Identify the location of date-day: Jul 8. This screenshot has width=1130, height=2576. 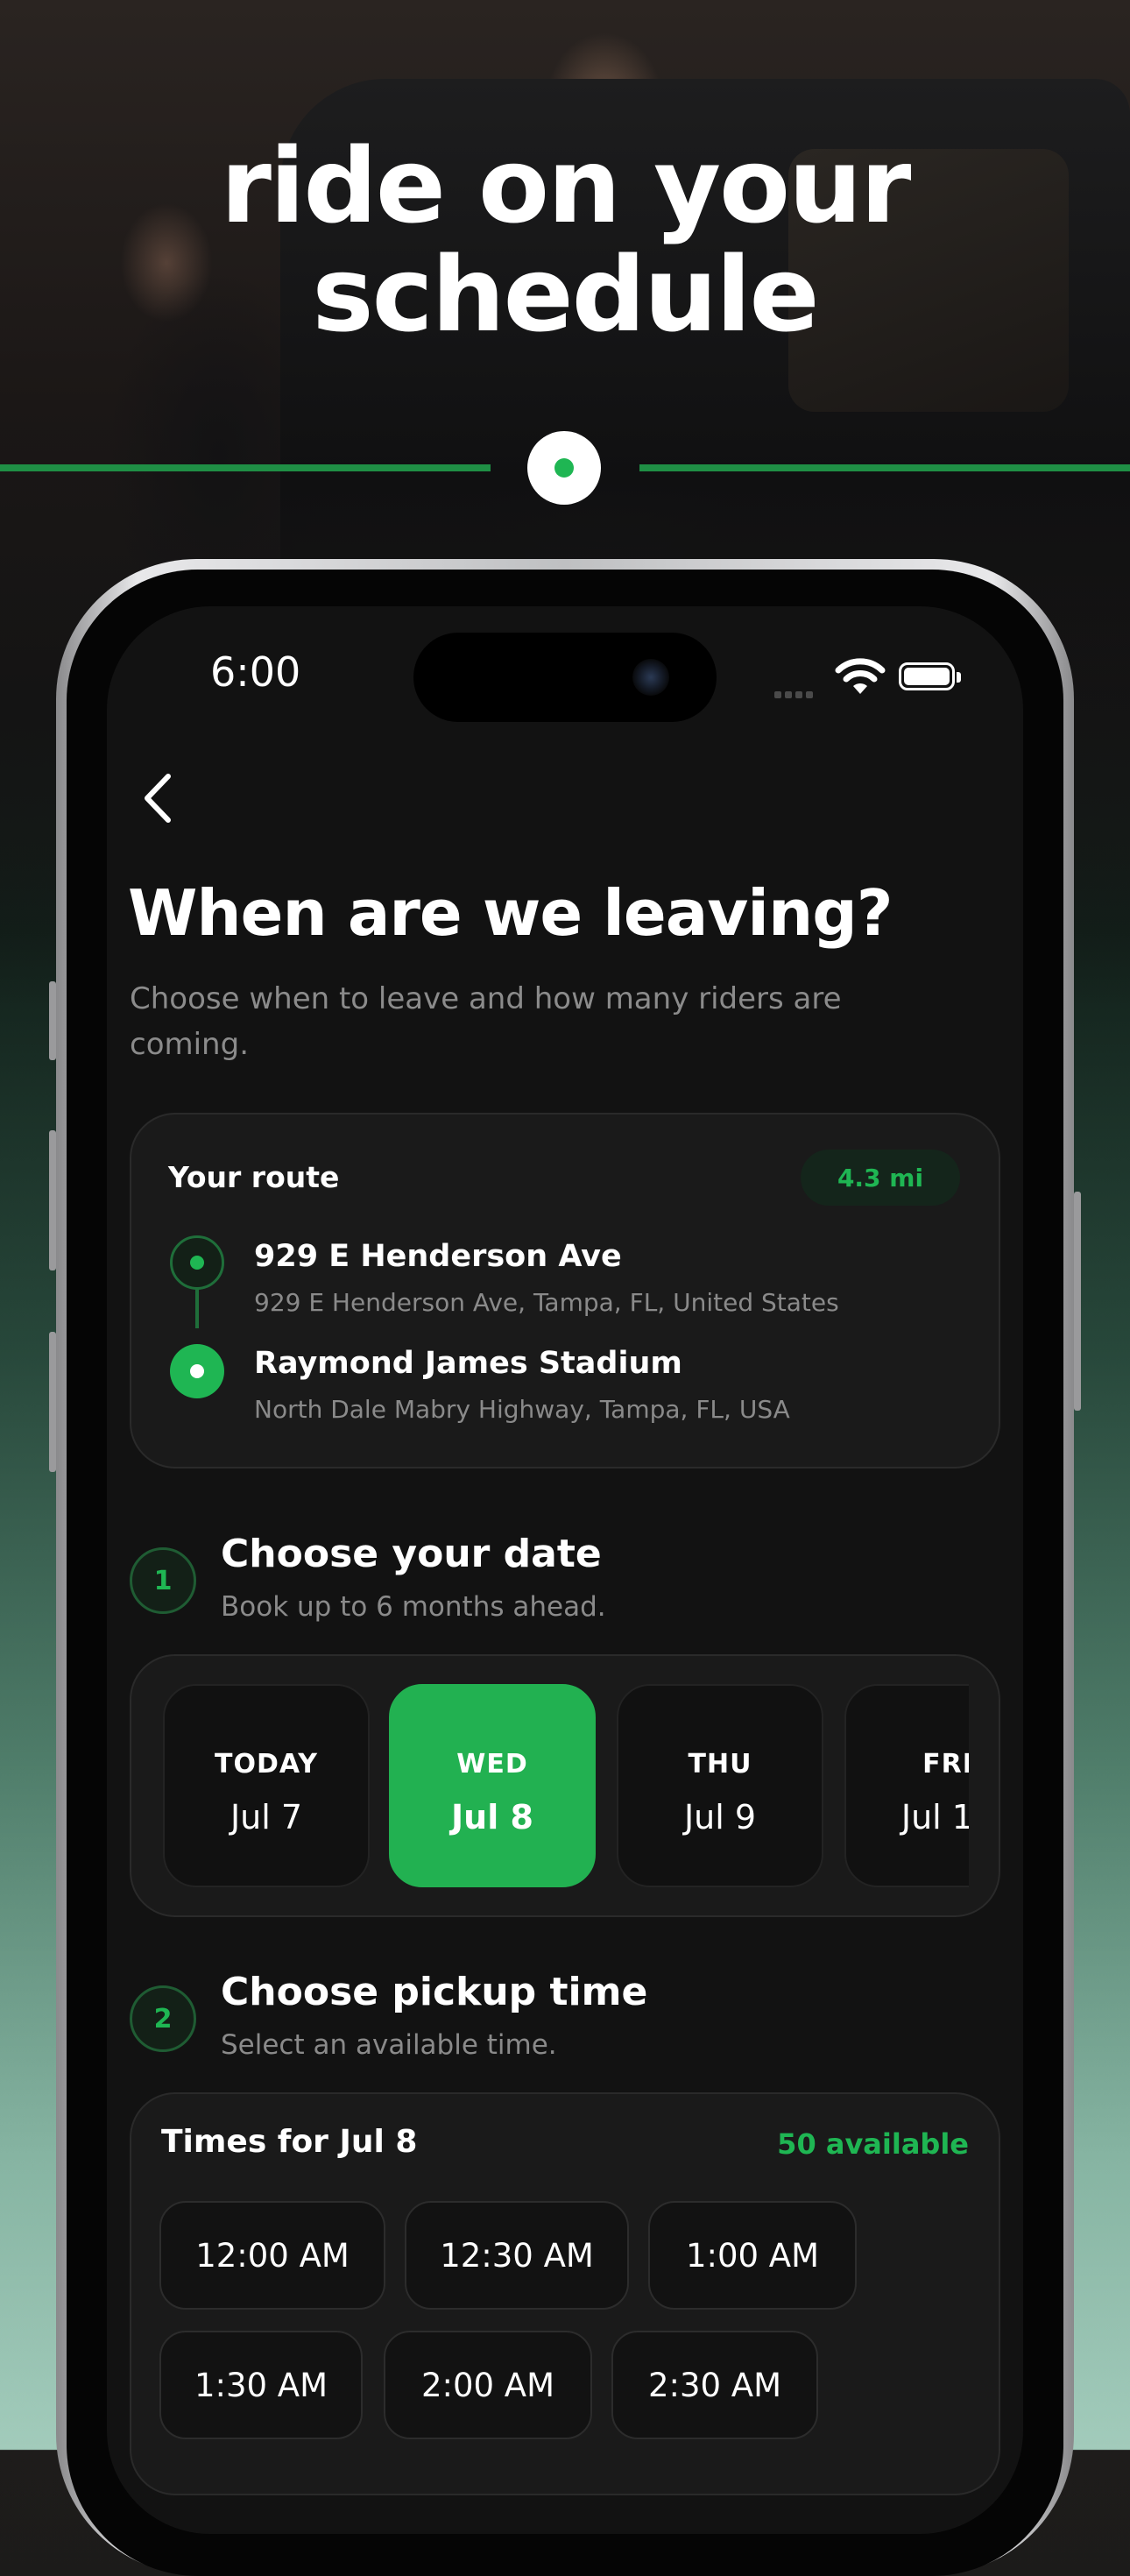
(492, 1817).